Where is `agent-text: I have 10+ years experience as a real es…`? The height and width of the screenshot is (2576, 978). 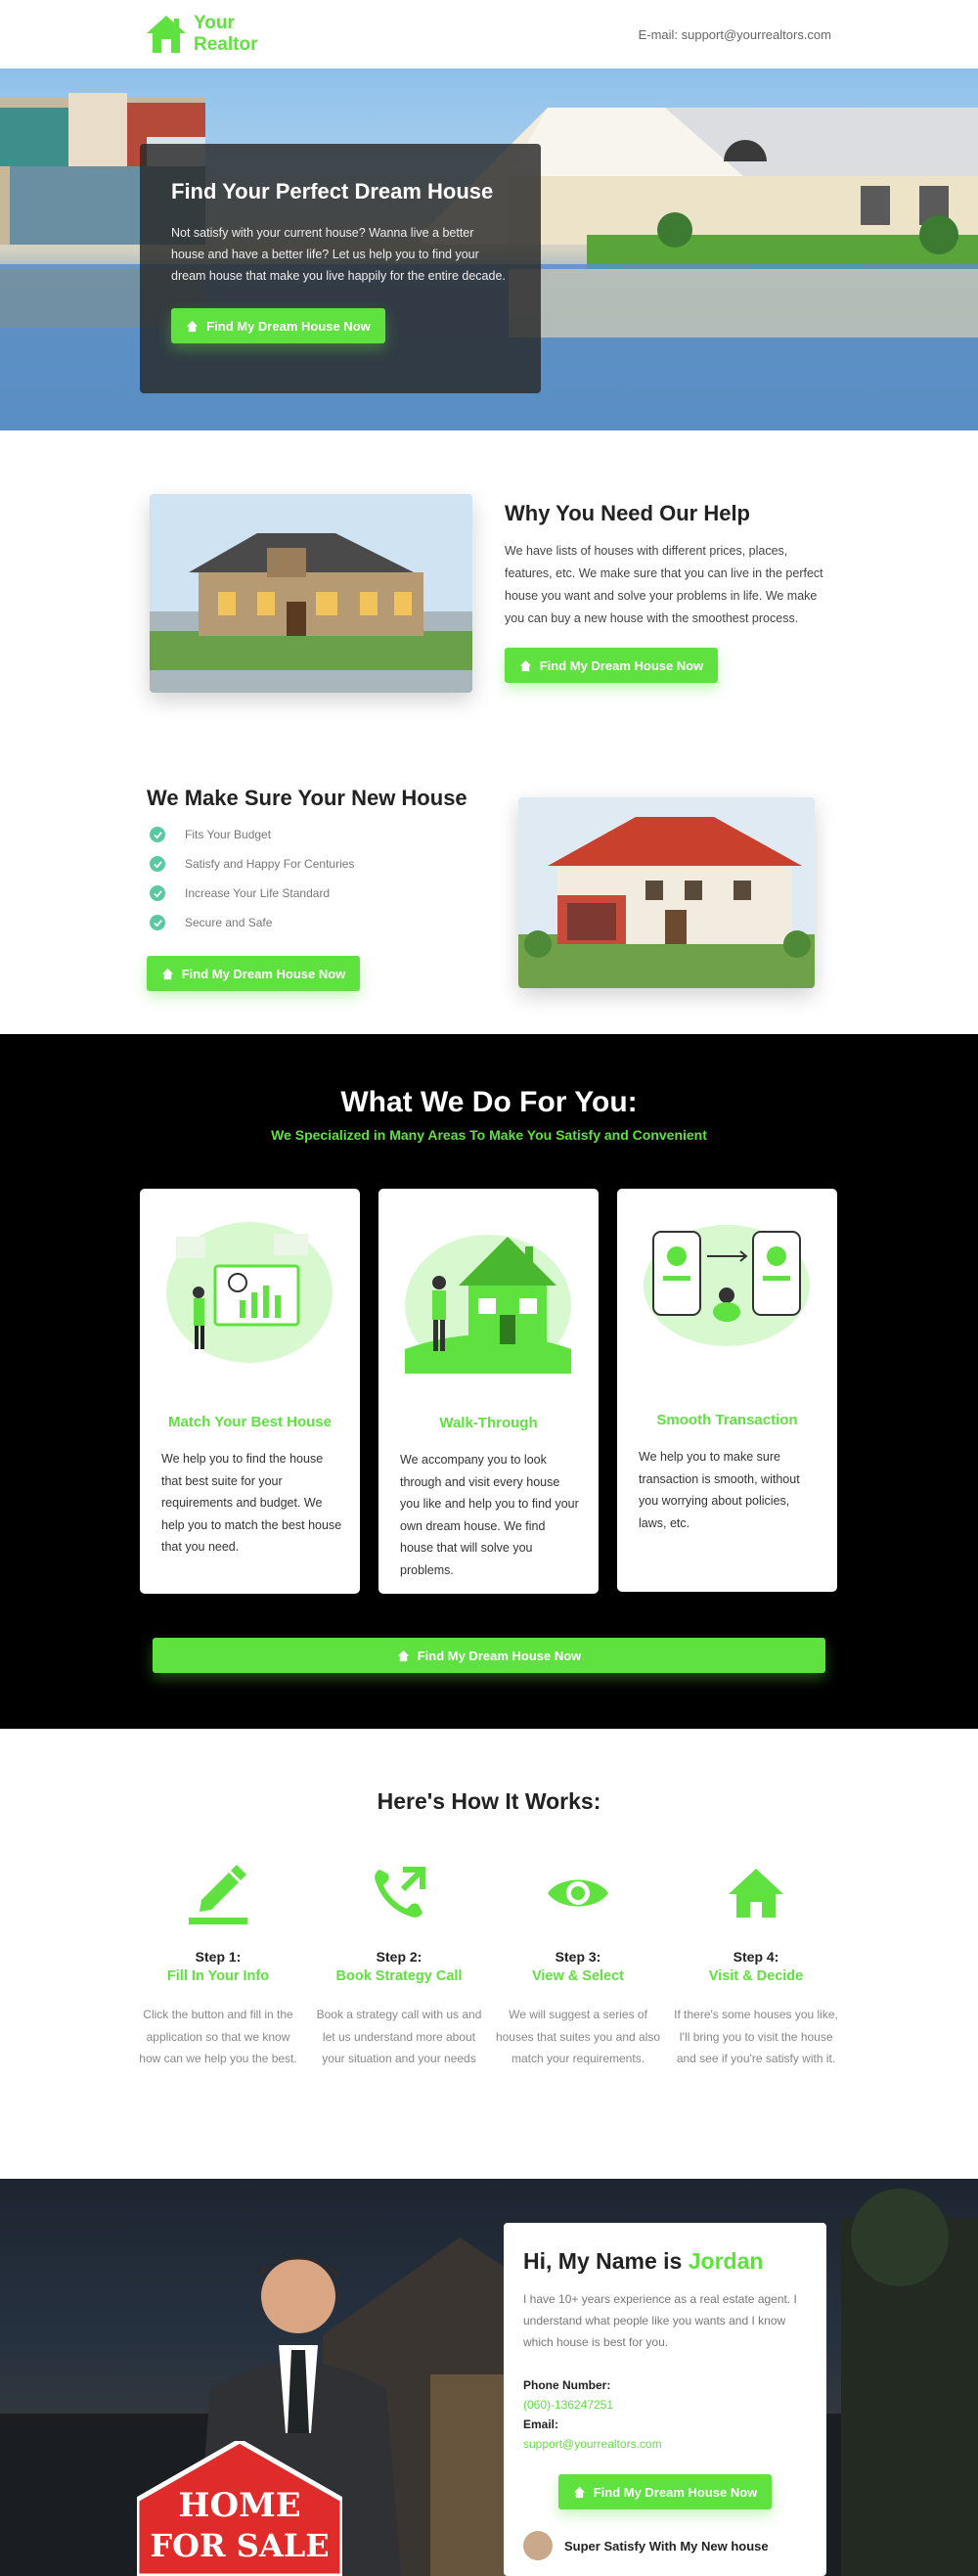
agent-text: I have 10+ years experience as a real es… is located at coordinates (660, 2320).